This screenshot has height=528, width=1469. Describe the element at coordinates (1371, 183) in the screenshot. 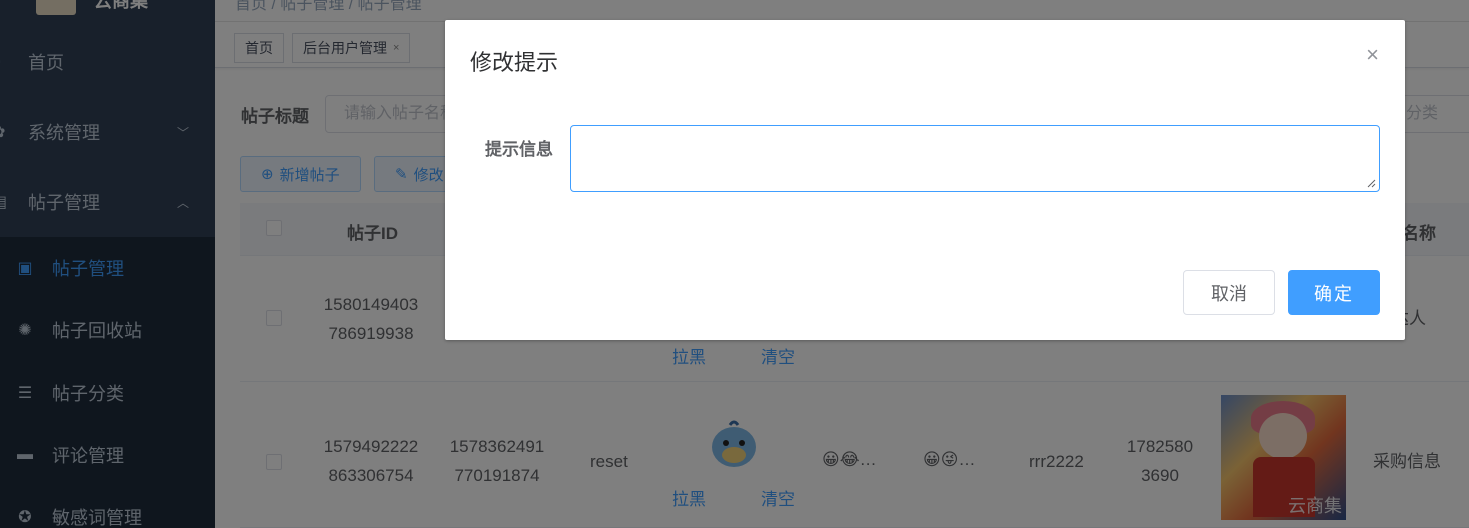

I see `resize-handle-icon` at that location.